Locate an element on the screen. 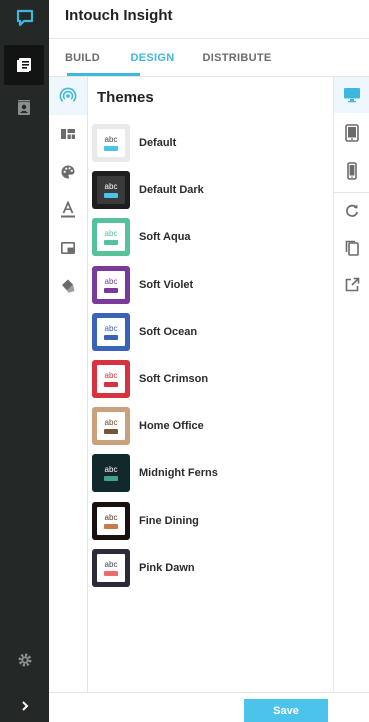  theme-item: abc Soft Violet is located at coordinates (202, 285).